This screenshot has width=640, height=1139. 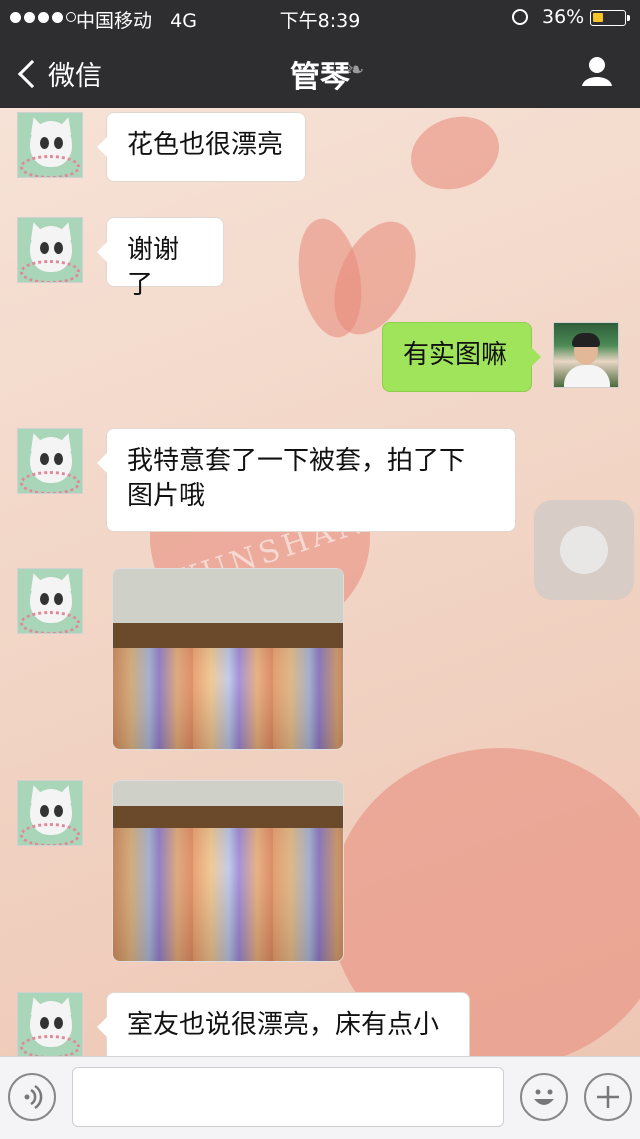 What do you see at coordinates (584, 550) in the screenshot?
I see `assistive-touch-button` at bounding box center [584, 550].